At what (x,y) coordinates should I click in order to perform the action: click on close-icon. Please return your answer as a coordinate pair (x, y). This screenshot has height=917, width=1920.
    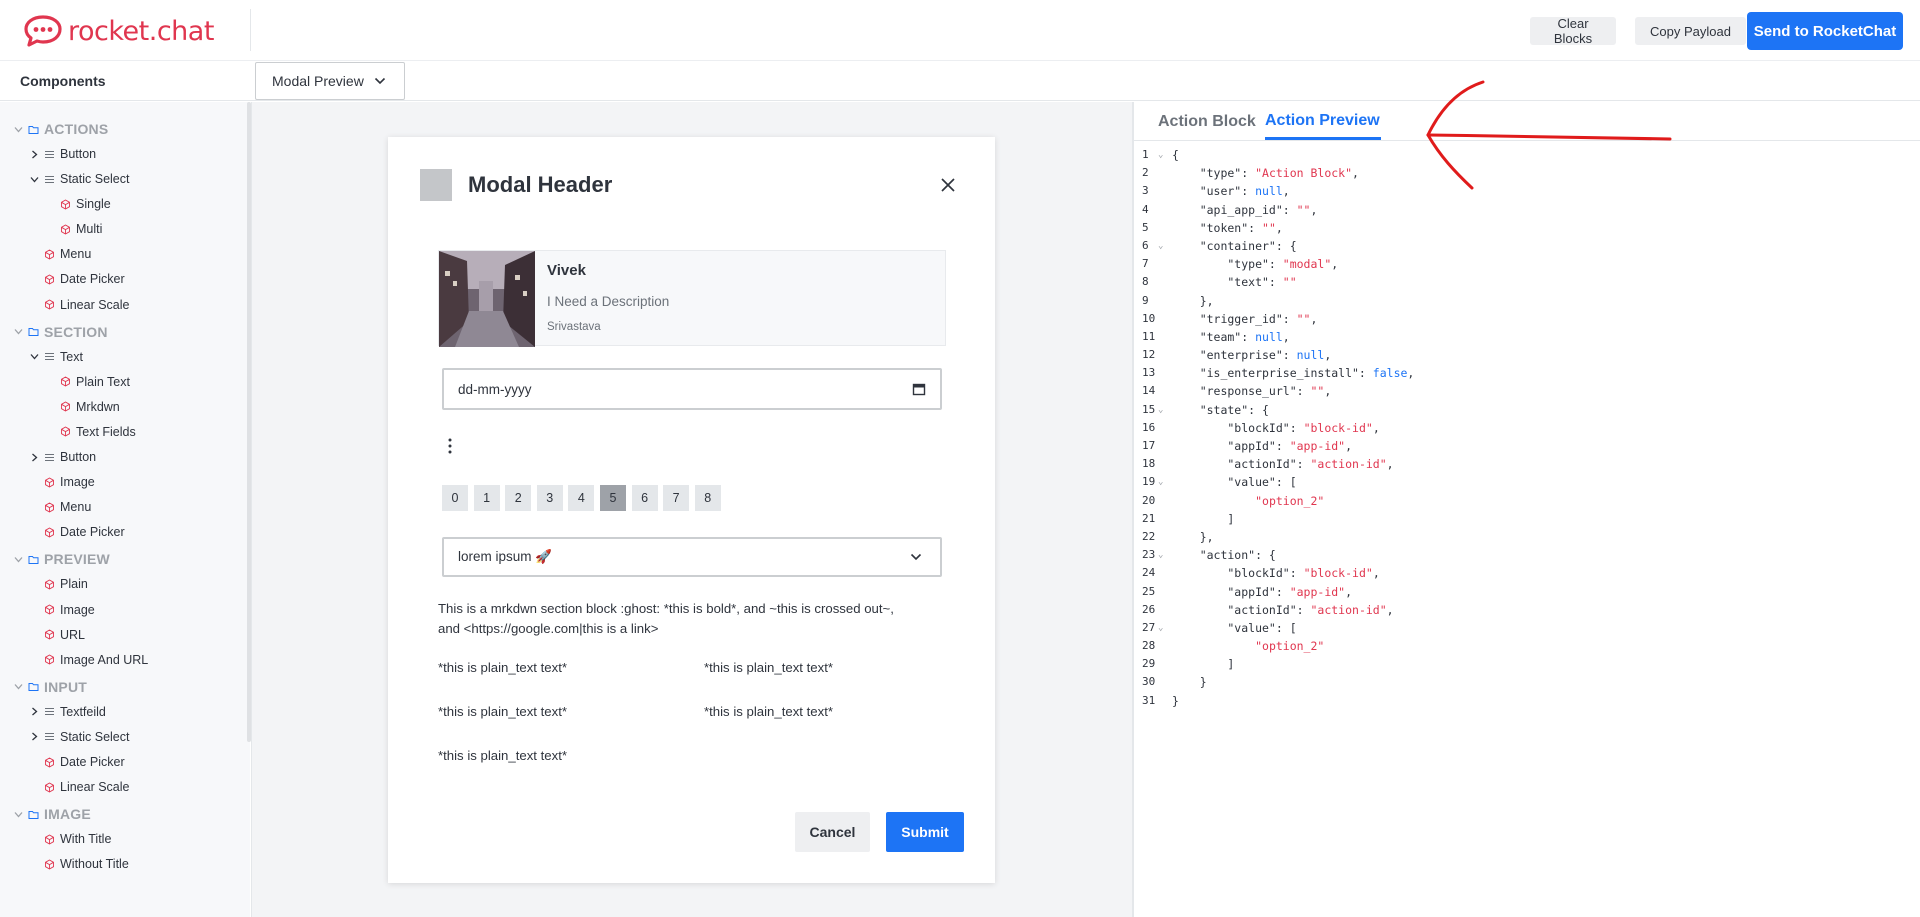
    Looking at the image, I should click on (948, 185).